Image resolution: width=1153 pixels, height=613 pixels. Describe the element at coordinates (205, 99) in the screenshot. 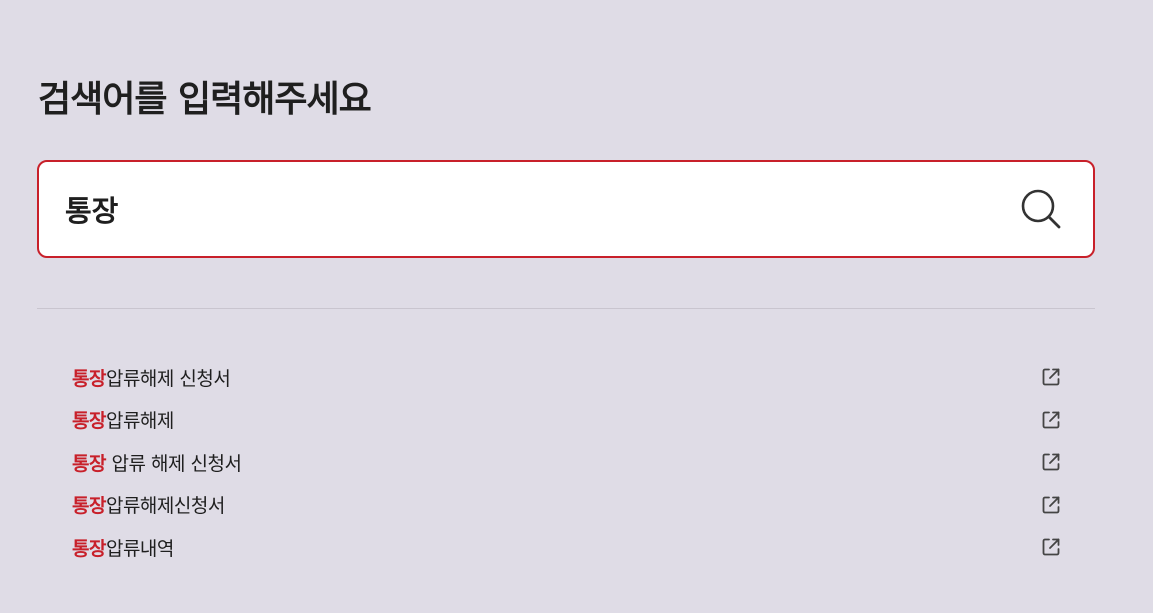

I see `page-title: 검색어를 입력해주세요` at that location.